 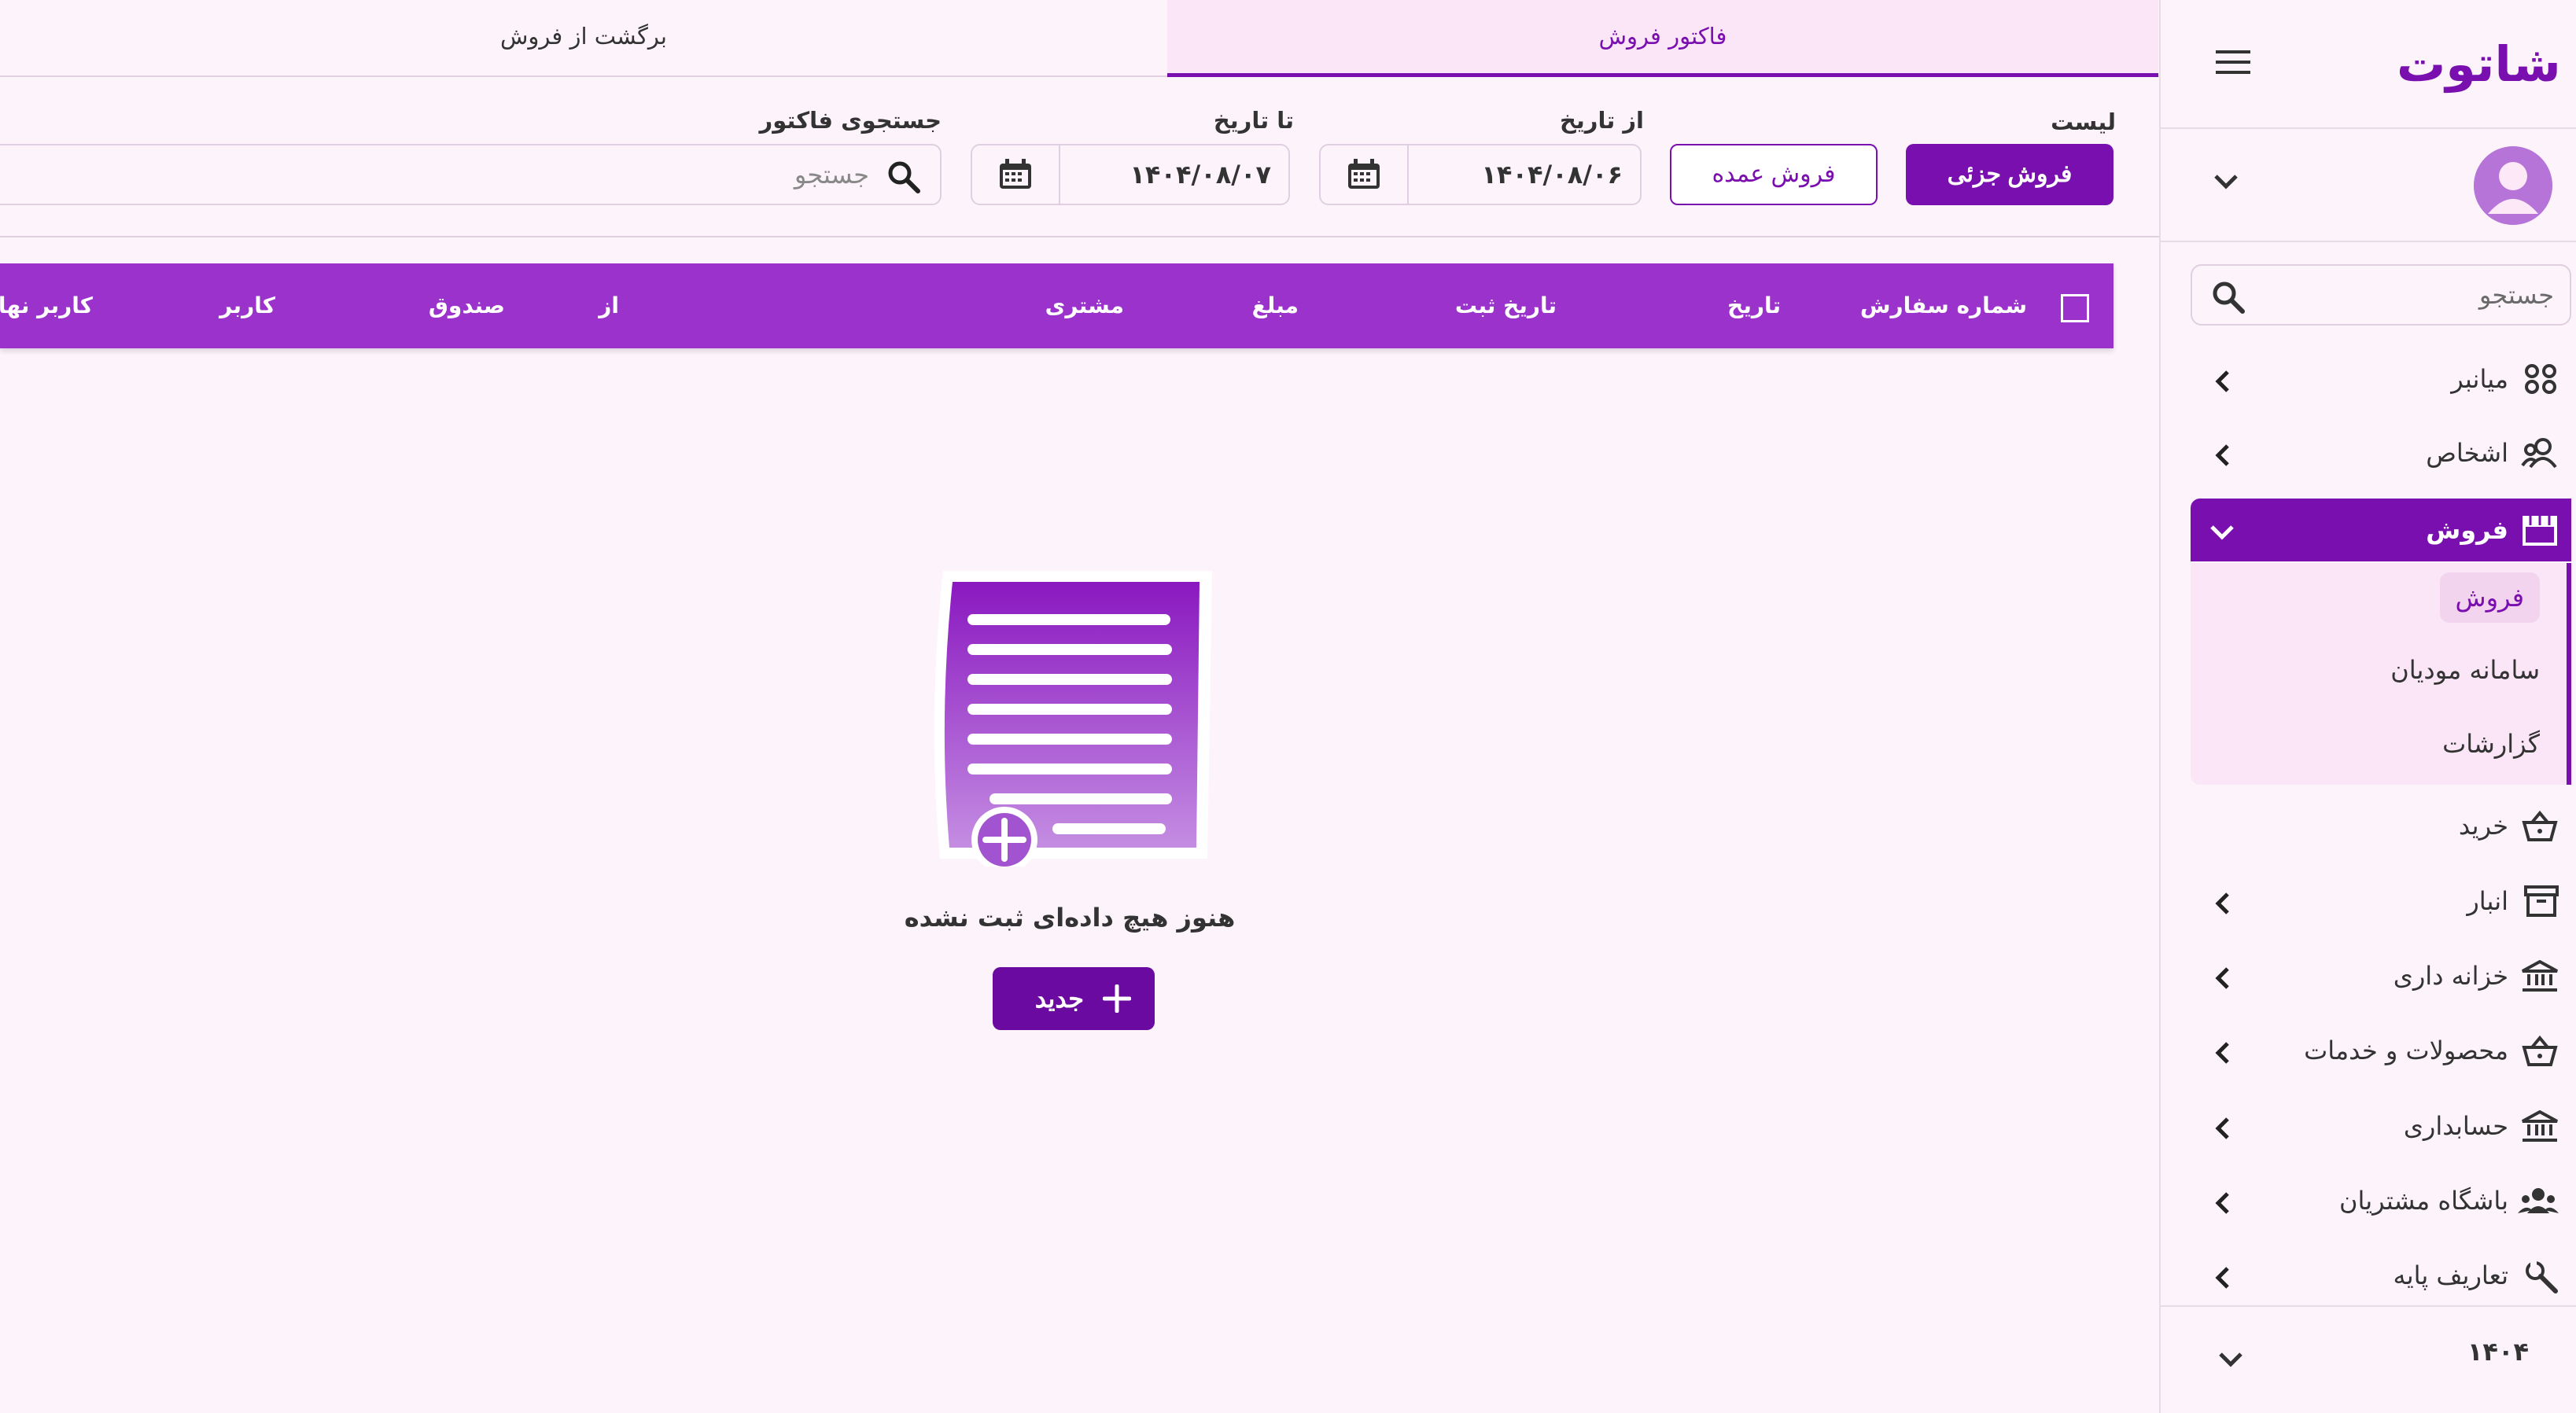 What do you see at coordinates (46, 305) in the screenshot?
I see `col-final-user: کاربر نهایی` at bounding box center [46, 305].